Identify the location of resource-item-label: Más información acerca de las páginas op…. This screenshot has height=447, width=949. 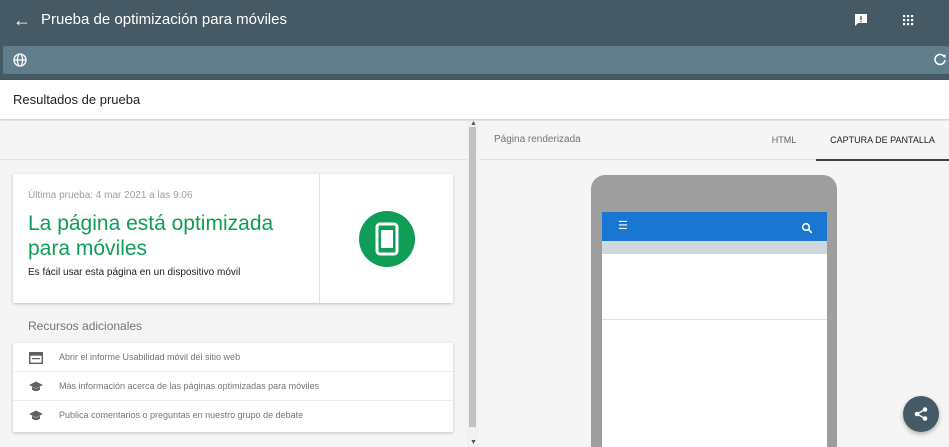
(189, 386).